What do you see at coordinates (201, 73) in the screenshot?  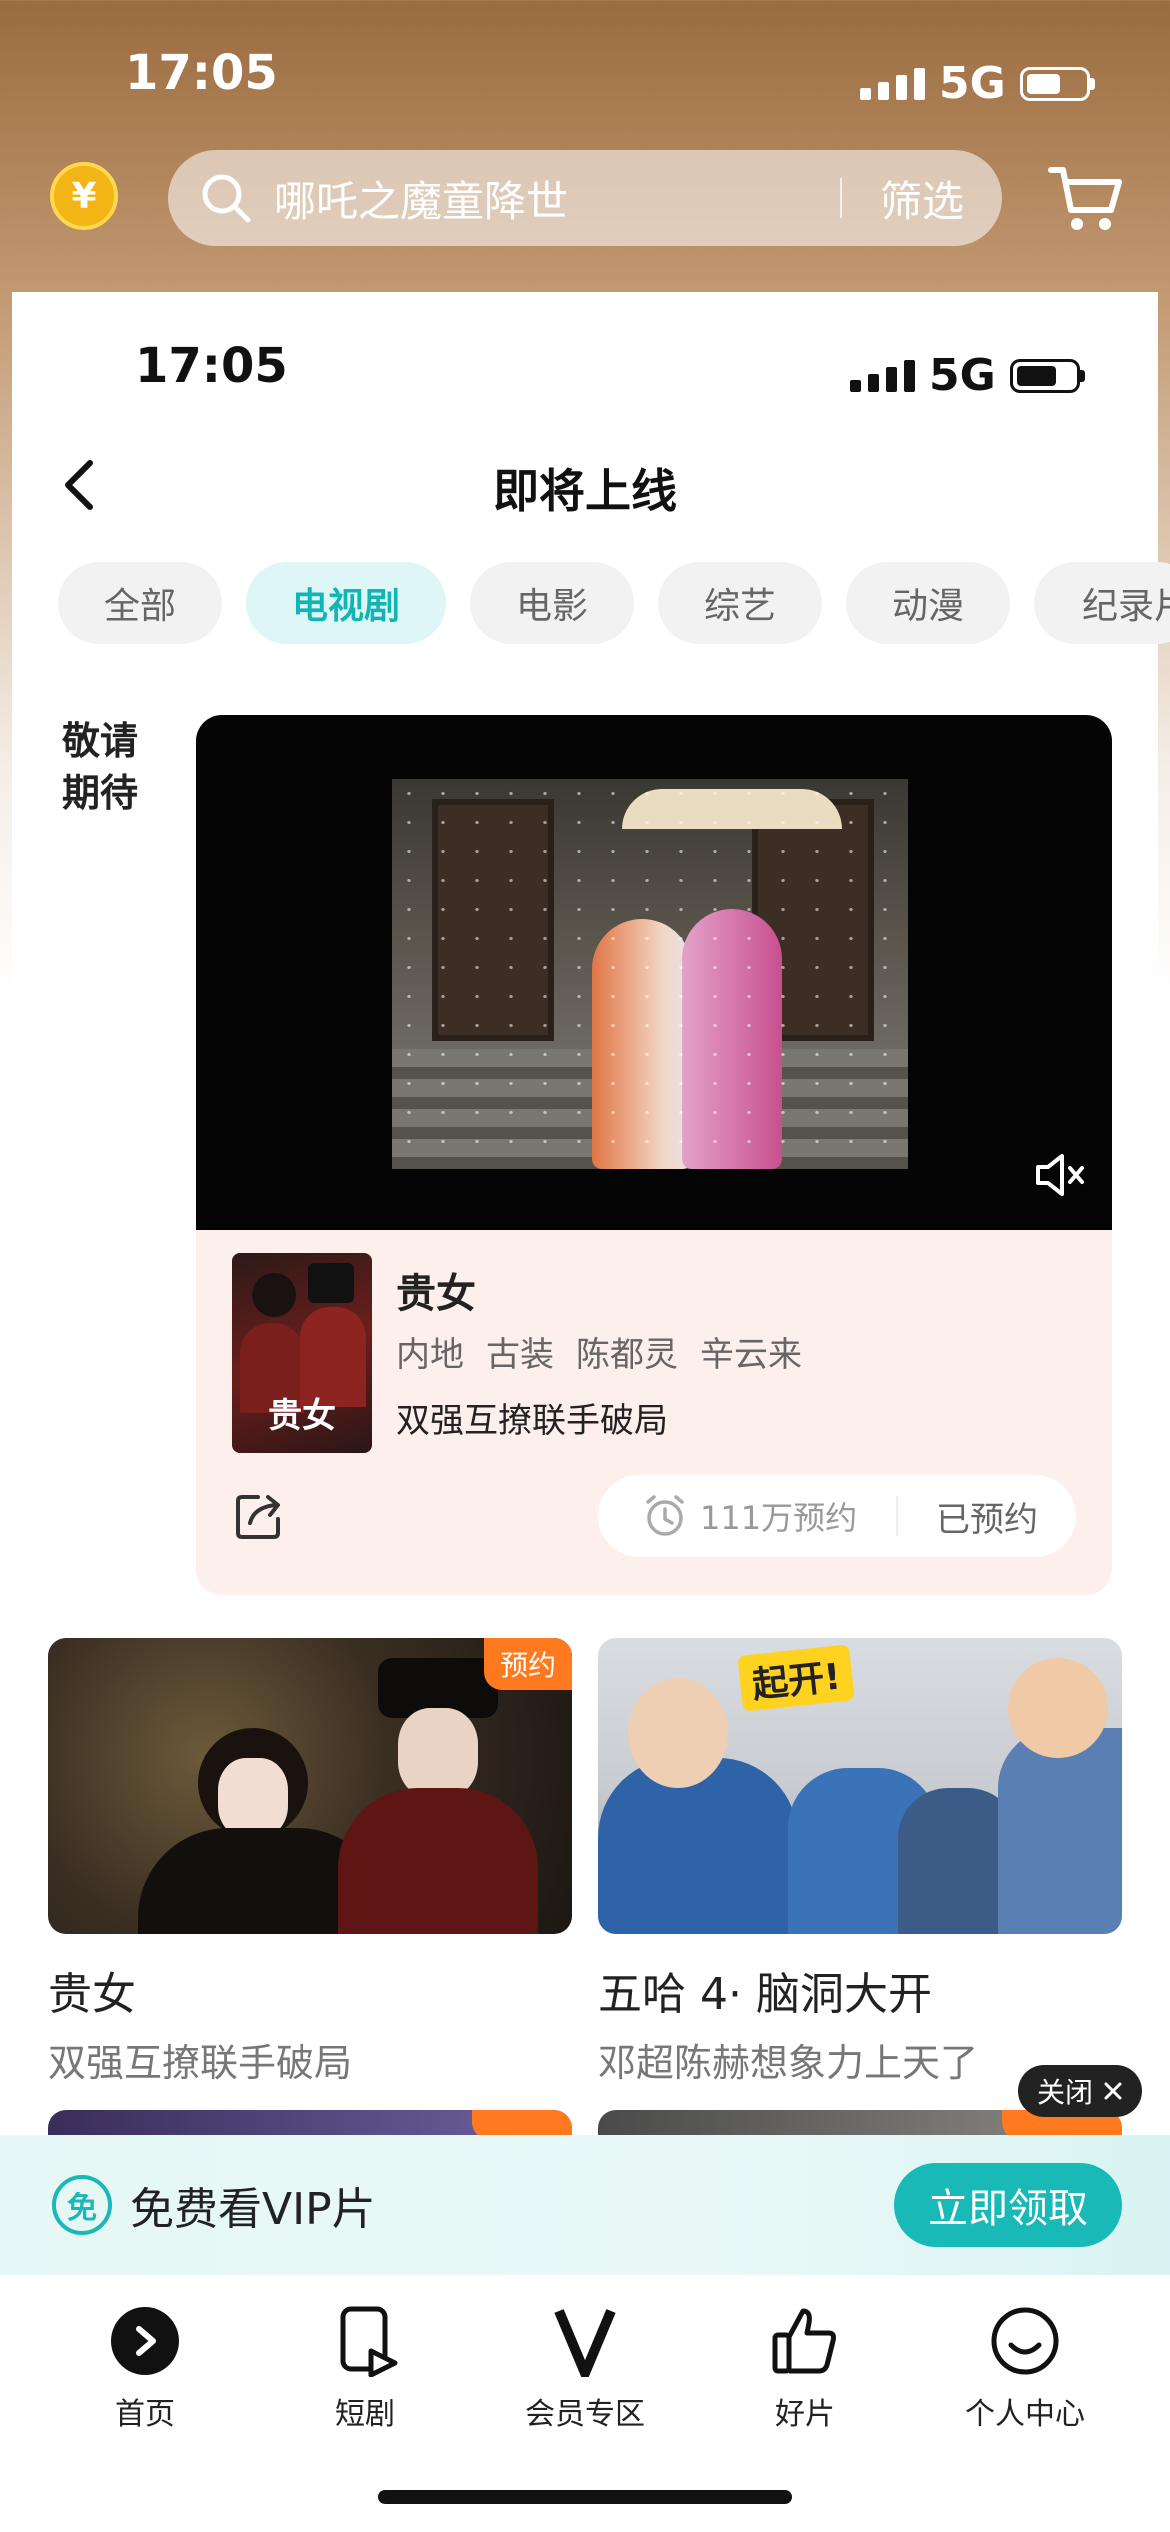 I see `status-time: 17:05` at bounding box center [201, 73].